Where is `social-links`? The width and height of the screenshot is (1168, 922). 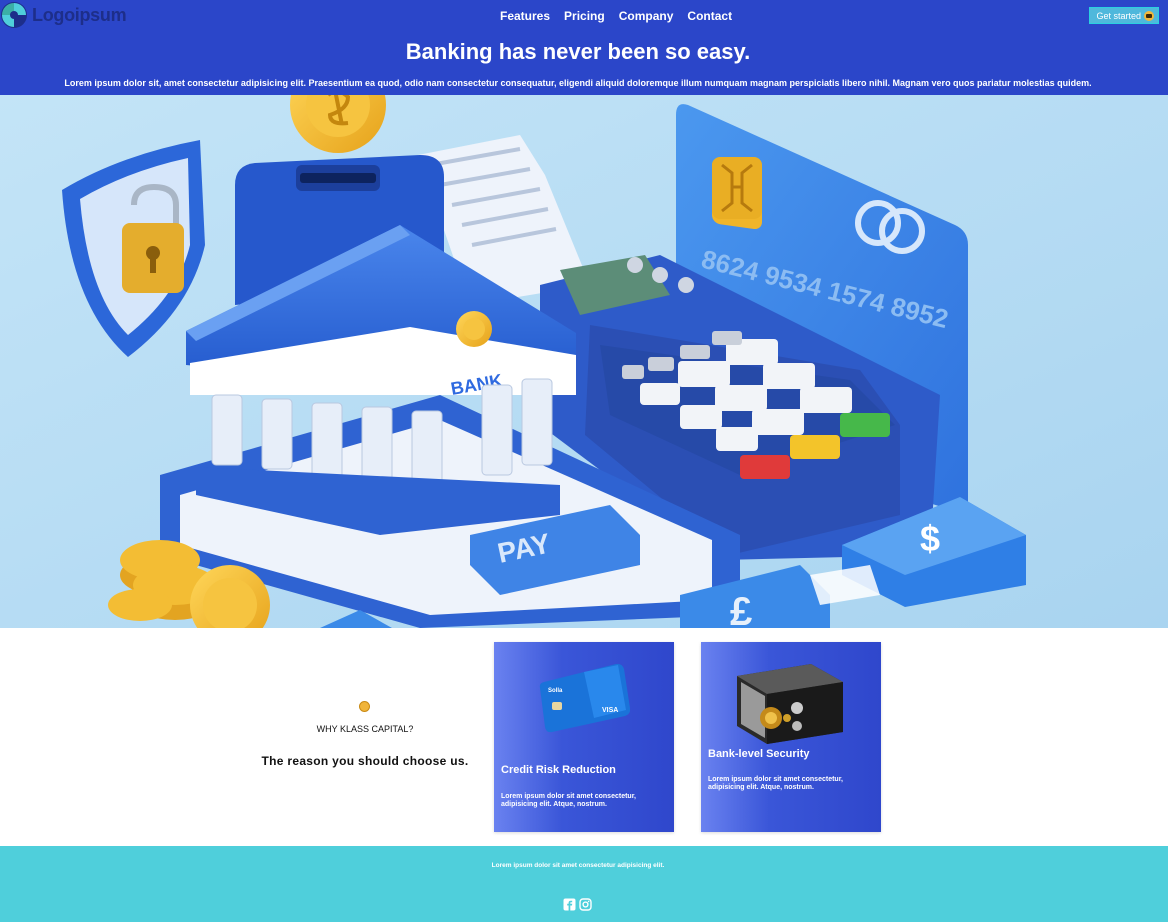 social-links is located at coordinates (577, 904).